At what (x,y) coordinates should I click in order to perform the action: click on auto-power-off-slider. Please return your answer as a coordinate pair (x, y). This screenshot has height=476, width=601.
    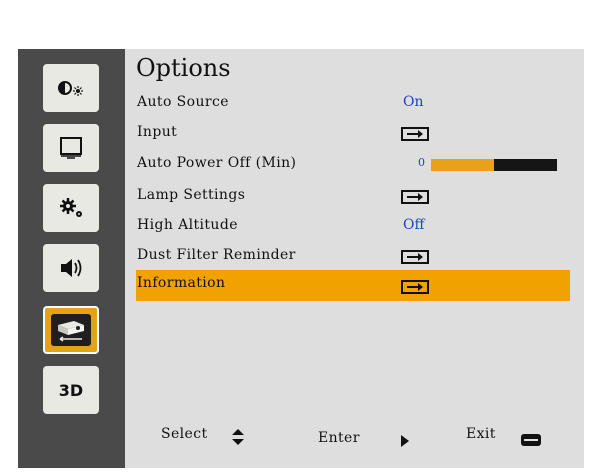
    Looking at the image, I should click on (494, 165).